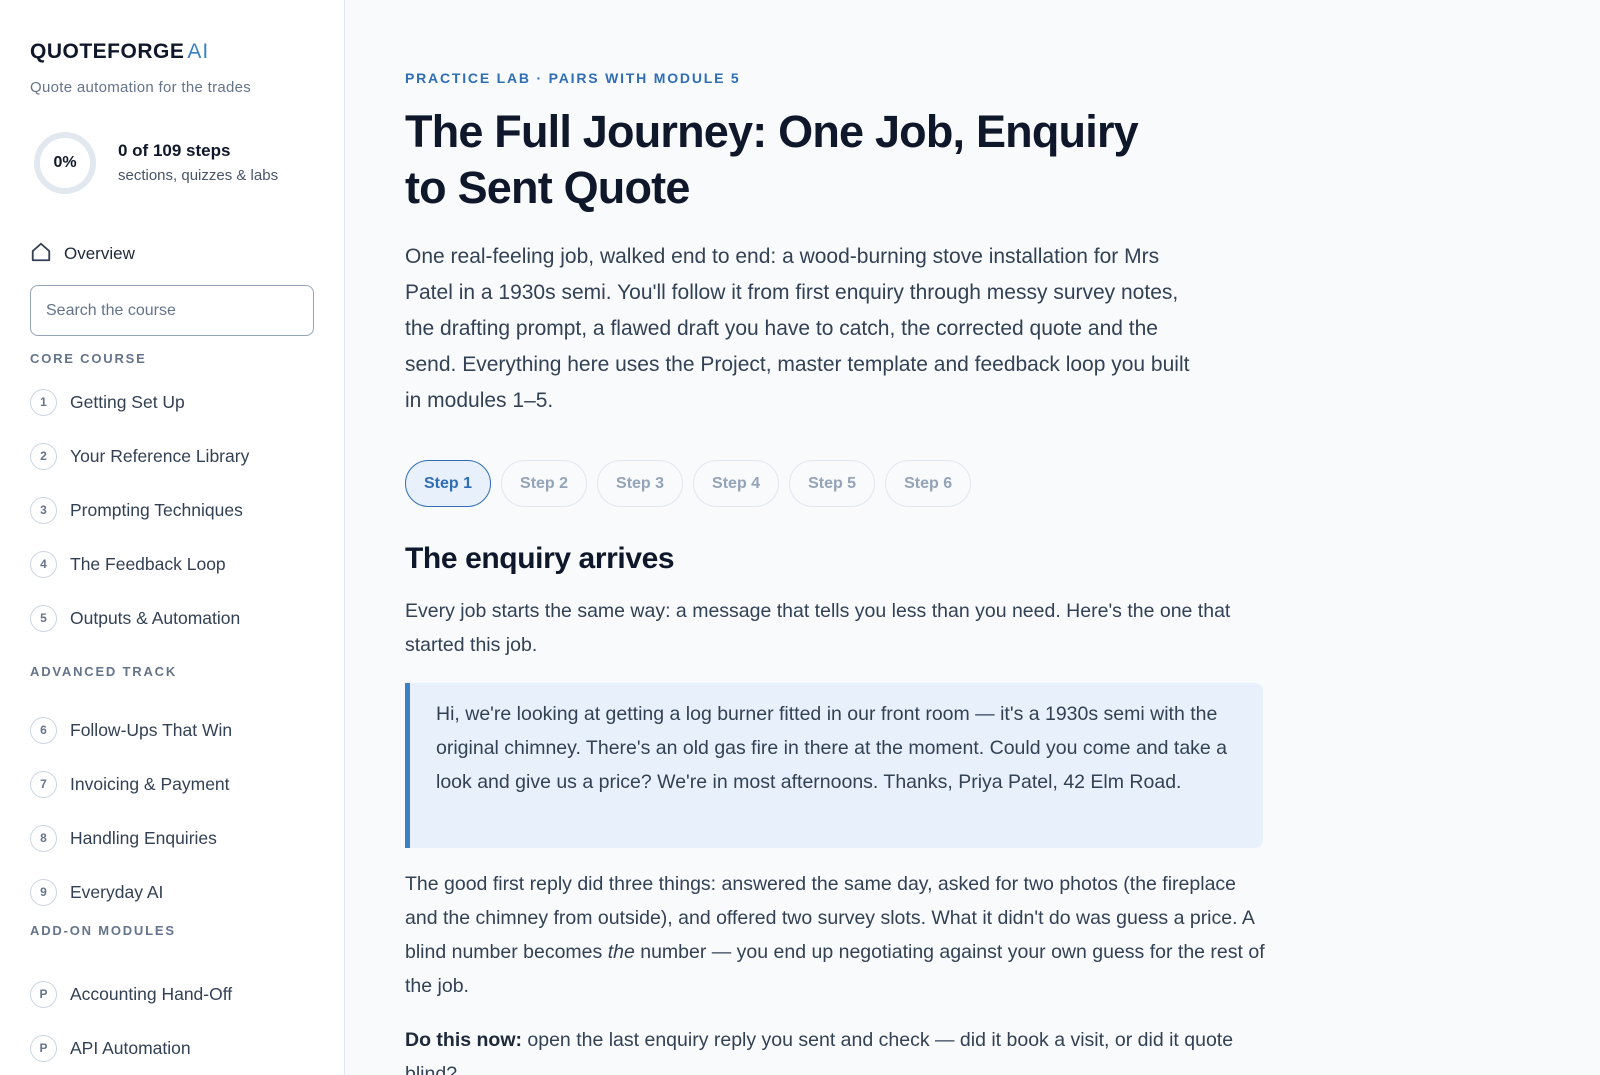 This screenshot has height=1075, width=1600. I want to click on sidebar-item-everyday-ai: 9 Everyday AI, so click(96, 892).